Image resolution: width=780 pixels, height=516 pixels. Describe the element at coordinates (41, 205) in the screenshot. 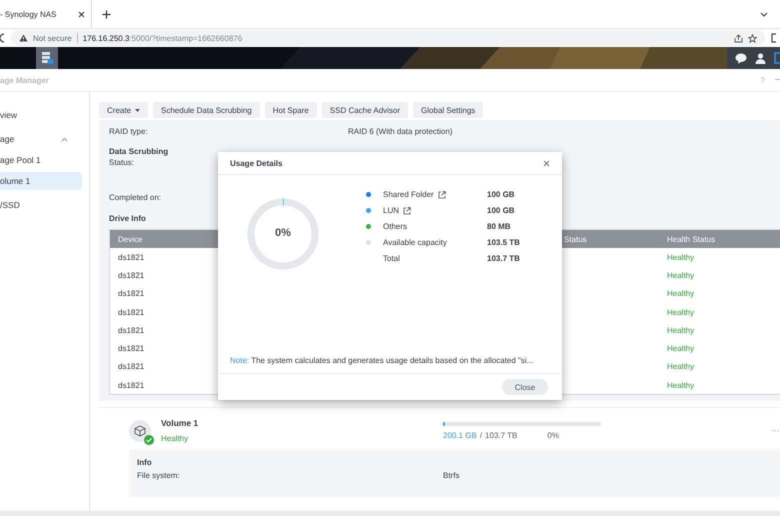

I see `sidebar-item: /SSD` at that location.